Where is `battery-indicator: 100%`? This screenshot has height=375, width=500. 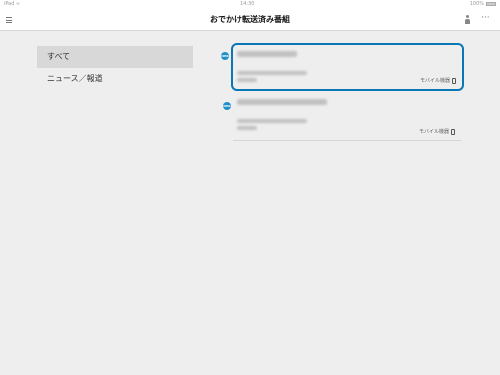 battery-indicator: 100% is located at coordinates (483, 4).